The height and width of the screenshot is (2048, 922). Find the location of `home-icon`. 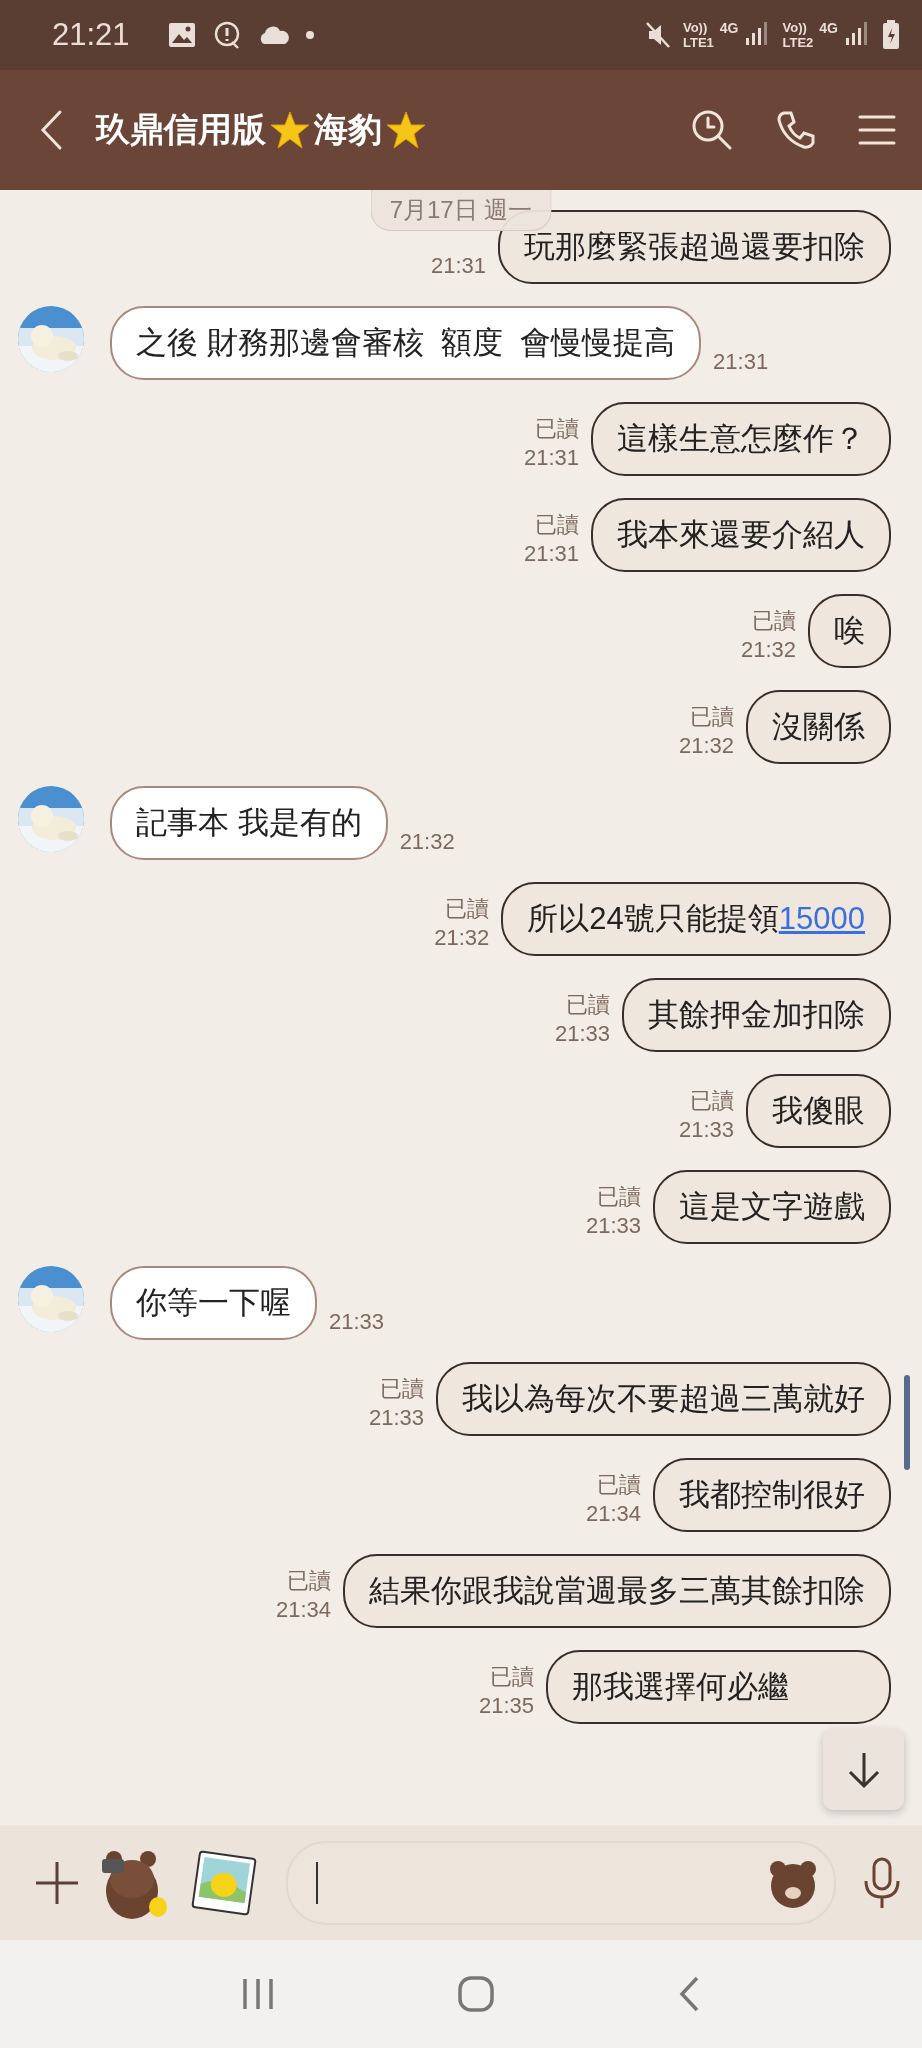

home-icon is located at coordinates (476, 1994).